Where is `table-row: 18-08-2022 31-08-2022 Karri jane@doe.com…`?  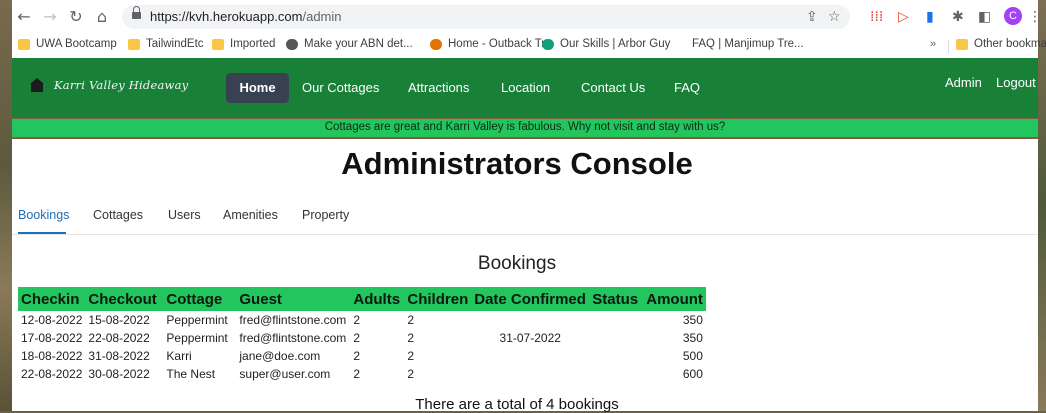
table-row: 18-08-2022 31-08-2022 Karri jane@doe.com… is located at coordinates (362, 356).